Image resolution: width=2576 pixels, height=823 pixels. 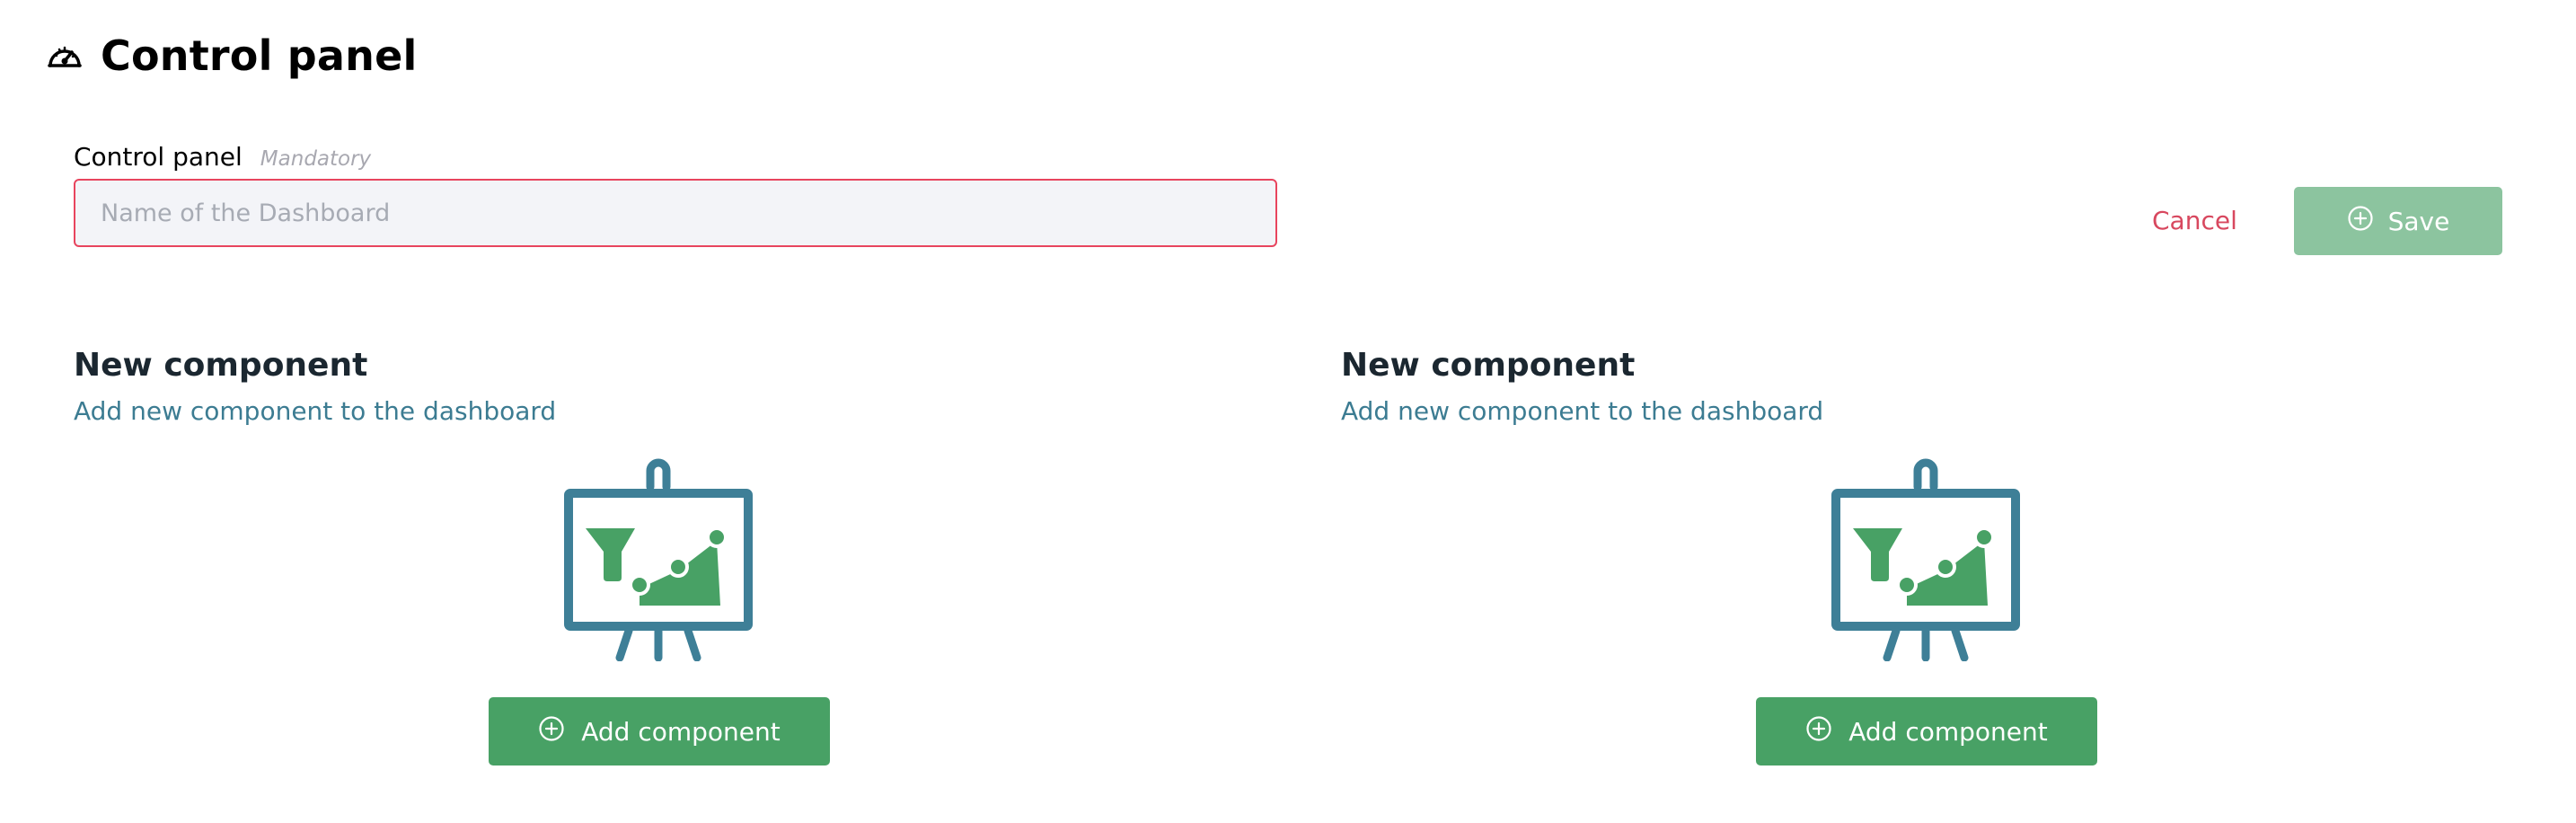 What do you see at coordinates (2418, 221) in the screenshot?
I see `save-button-label: Save` at bounding box center [2418, 221].